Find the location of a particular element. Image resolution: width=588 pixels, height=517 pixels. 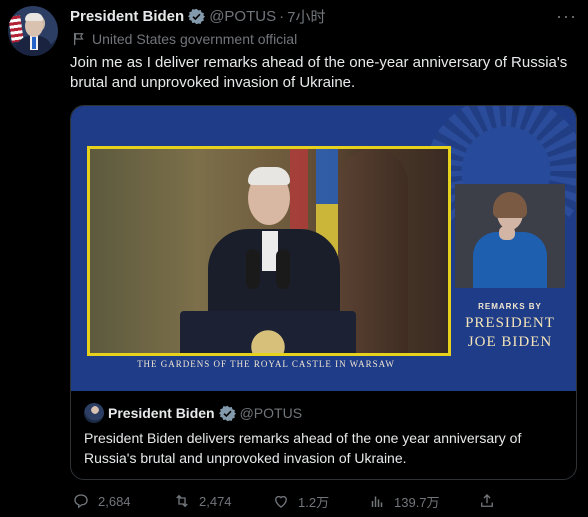

author-avatar is located at coordinates (33, 31).